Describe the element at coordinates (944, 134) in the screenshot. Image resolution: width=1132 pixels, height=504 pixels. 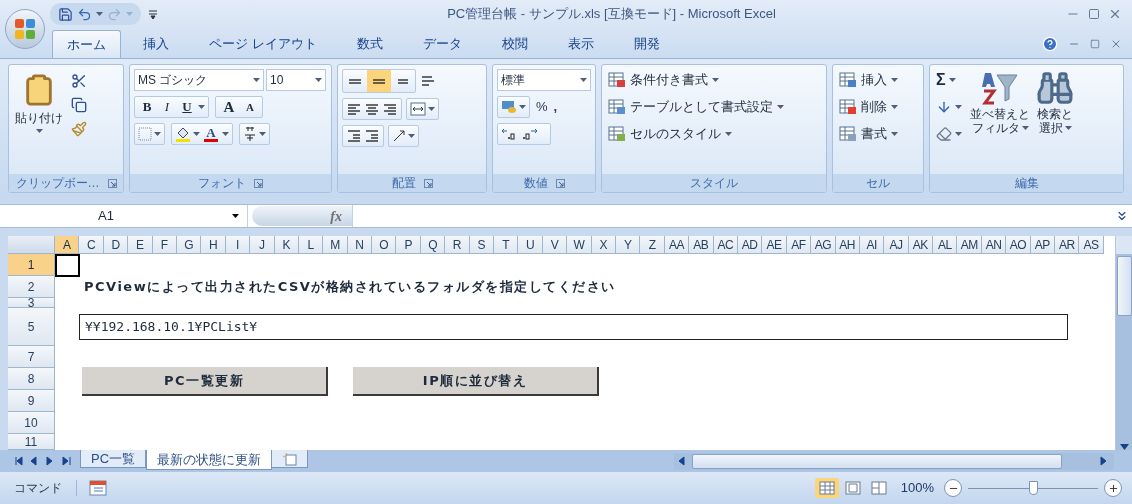
I see `clear-icon` at that location.